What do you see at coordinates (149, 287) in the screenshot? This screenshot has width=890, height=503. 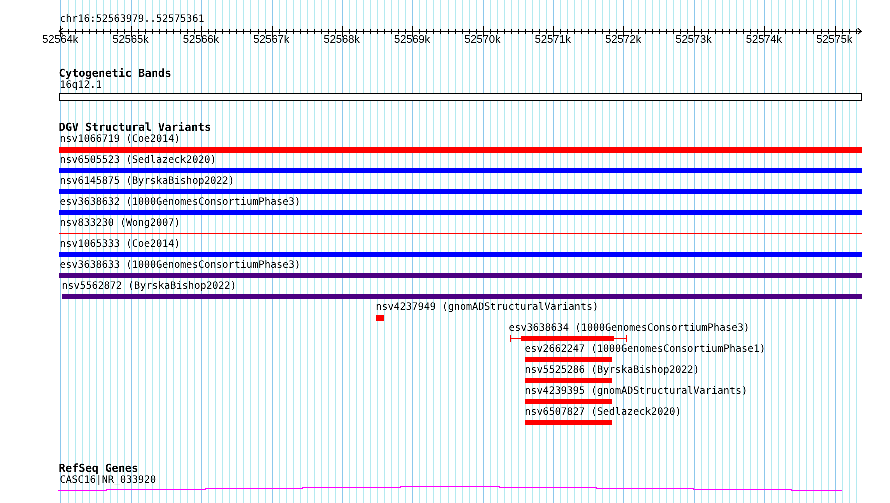 I see `feature-label: nsv5562872 (ByrskaBishop2022)` at bounding box center [149, 287].